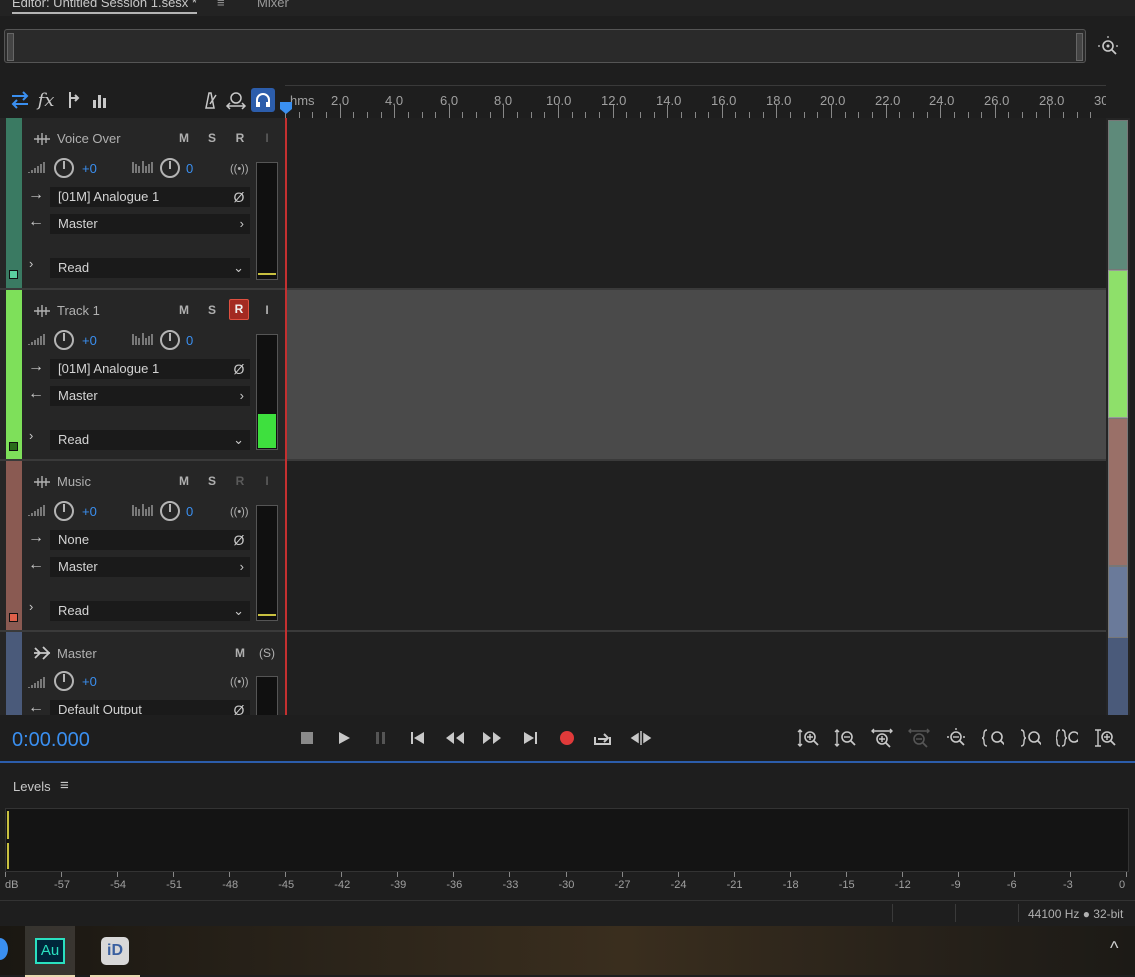  Describe the element at coordinates (845, 738) in the screenshot. I see `zoom-out-amplitude-icon` at that location.